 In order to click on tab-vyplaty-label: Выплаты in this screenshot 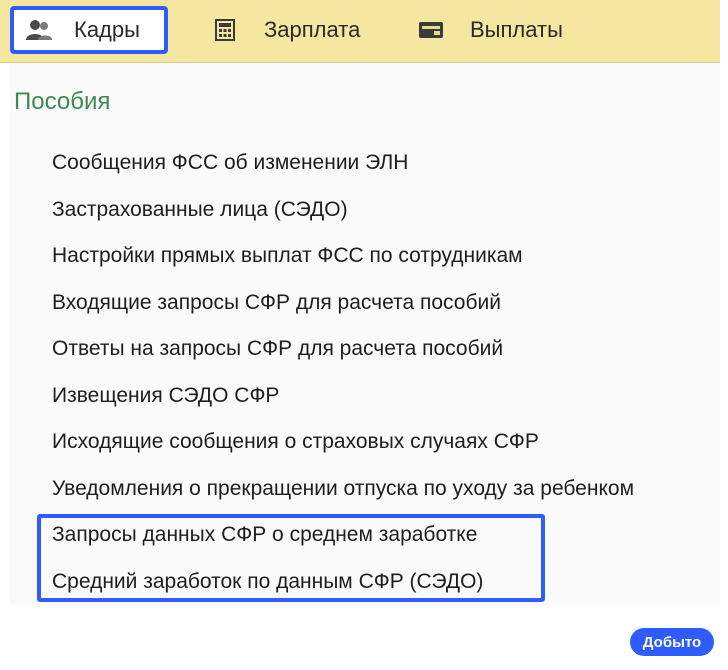, I will do `click(516, 29)`.